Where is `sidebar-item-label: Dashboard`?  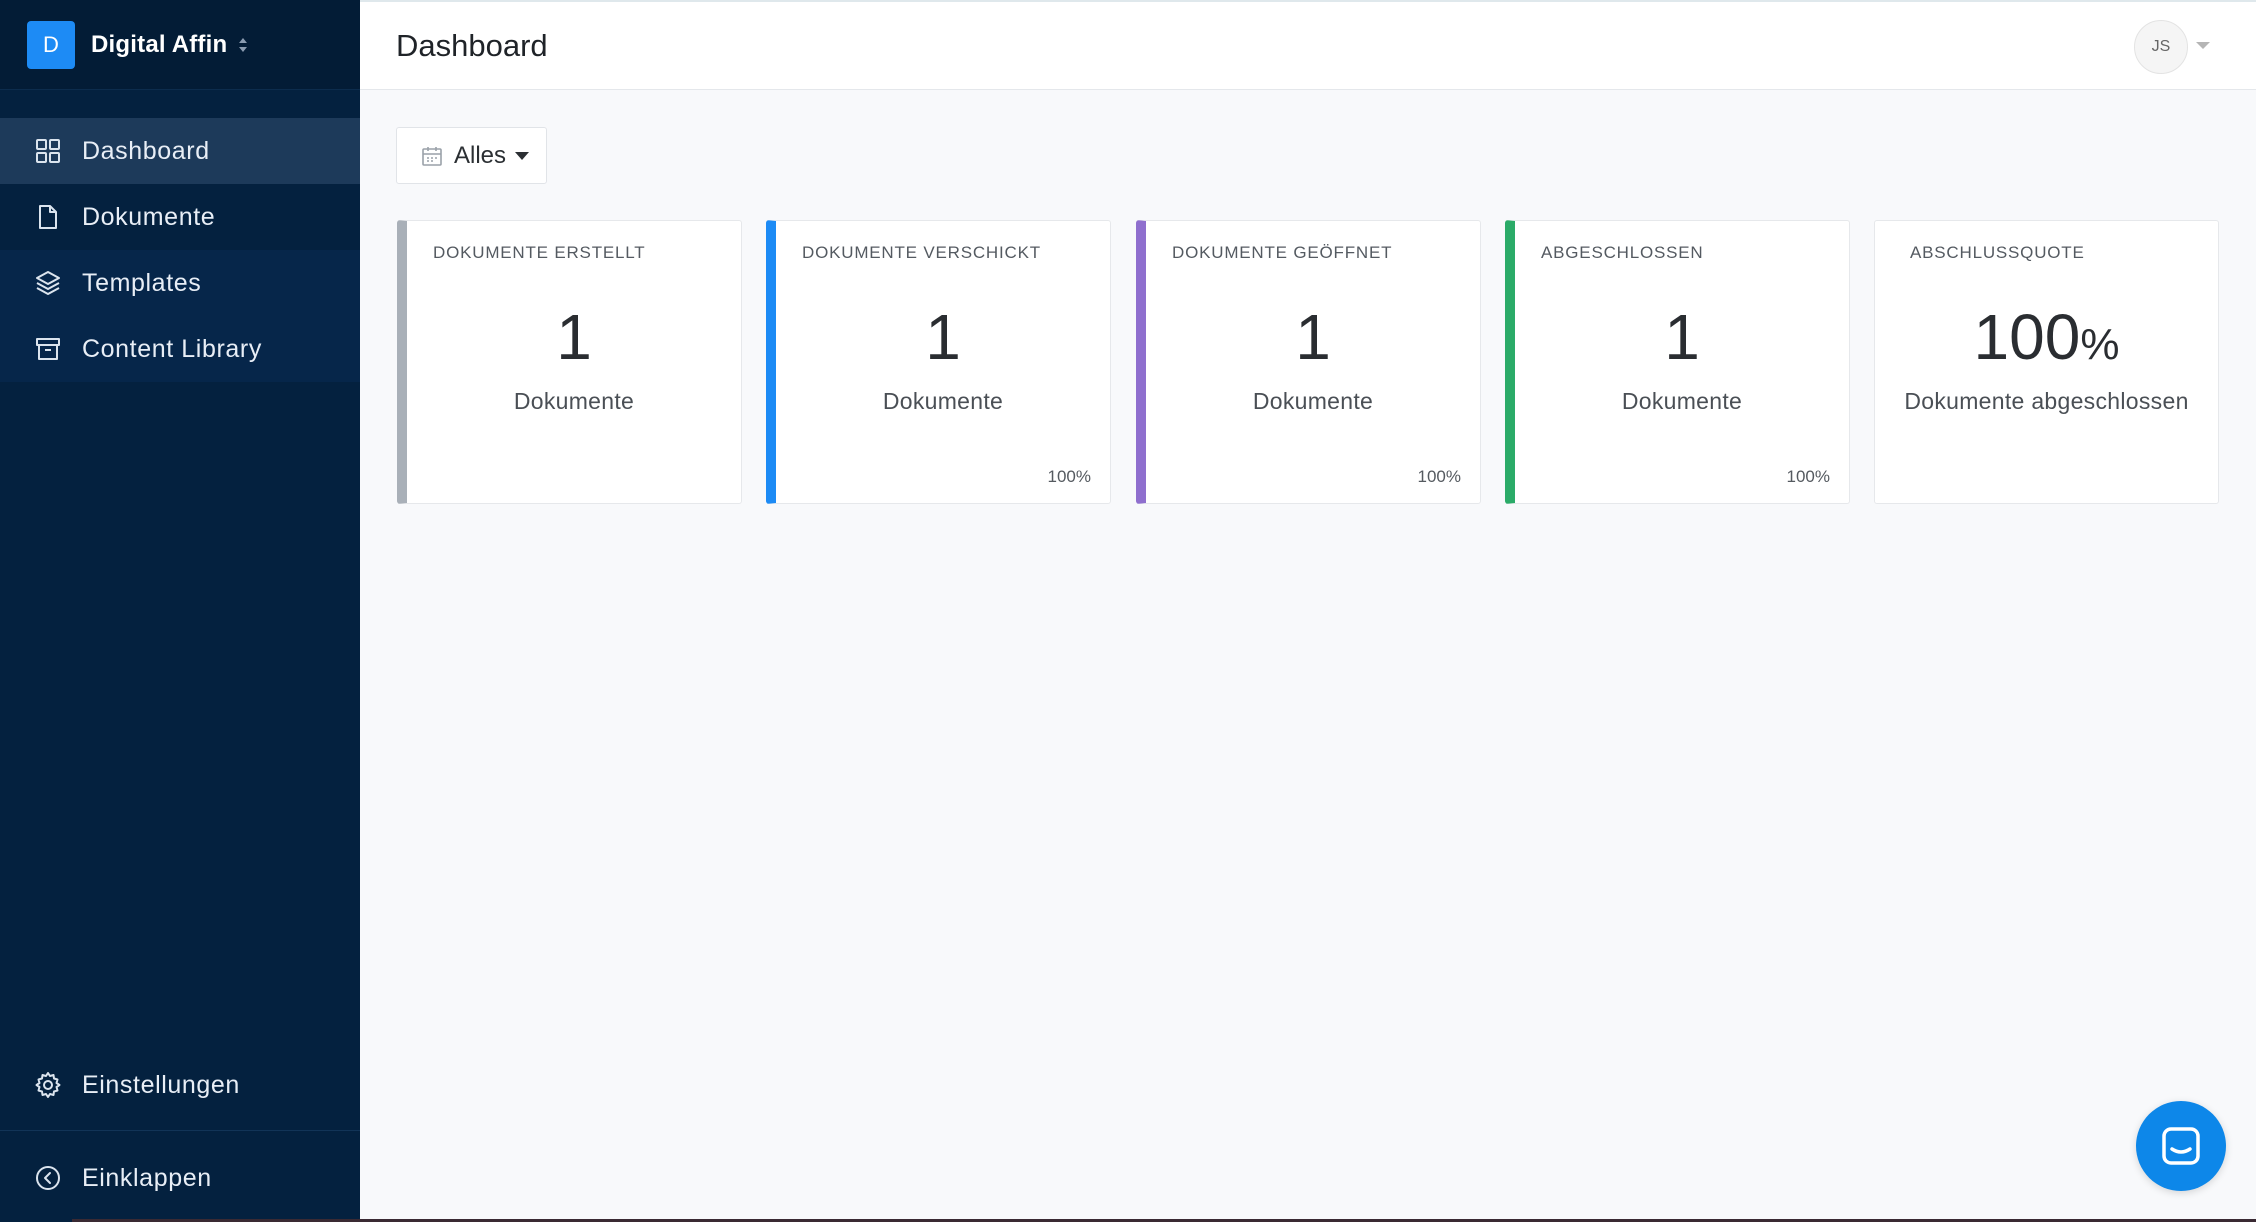
sidebar-item-label: Dashboard is located at coordinates (146, 150).